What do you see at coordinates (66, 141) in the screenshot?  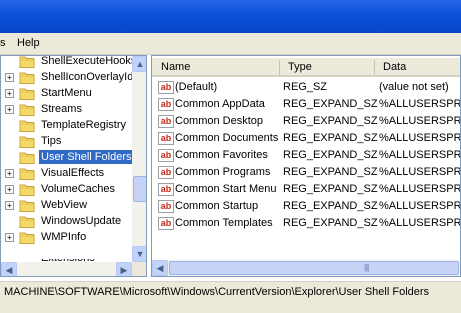 I see `tree-item: Tips` at bounding box center [66, 141].